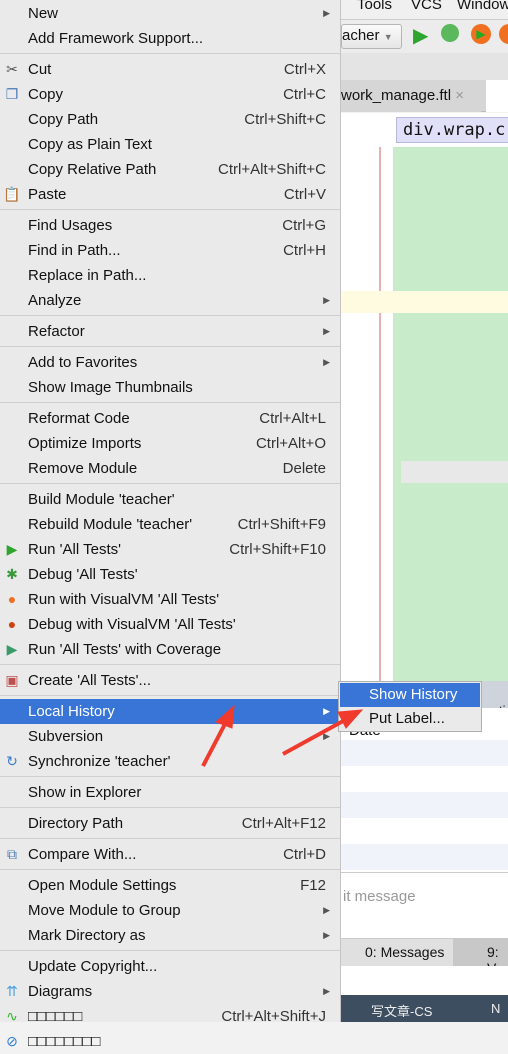 Image resolution: width=508 pixels, height=1054 pixels. What do you see at coordinates (170, 119) in the screenshot?
I see `menu-item-copy-path: Copy Path Ctrl+Shift+C` at bounding box center [170, 119].